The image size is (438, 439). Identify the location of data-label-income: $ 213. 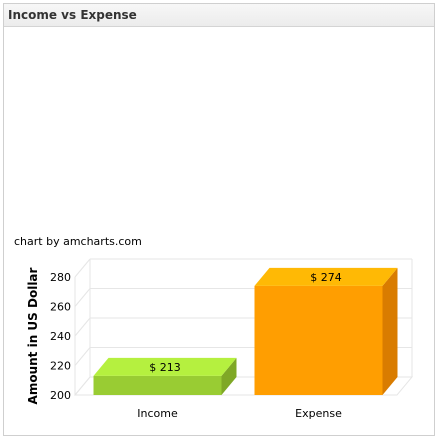
(165, 367).